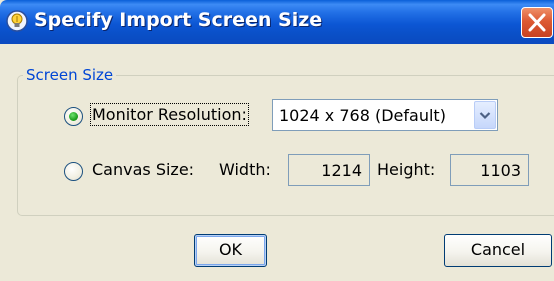 This screenshot has width=554, height=281. What do you see at coordinates (143, 169) in the screenshot?
I see `canvas-size-label: Canvas Size:` at bounding box center [143, 169].